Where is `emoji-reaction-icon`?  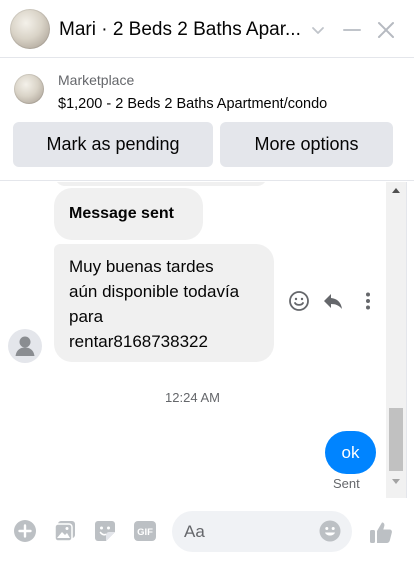
emoji-reaction-icon is located at coordinates (299, 301).